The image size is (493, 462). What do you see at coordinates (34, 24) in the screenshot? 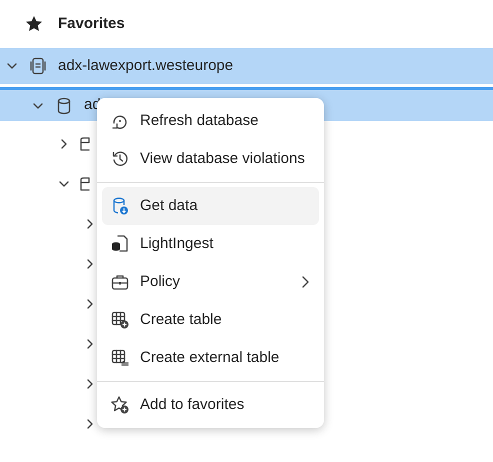
I see `star-icon` at bounding box center [34, 24].